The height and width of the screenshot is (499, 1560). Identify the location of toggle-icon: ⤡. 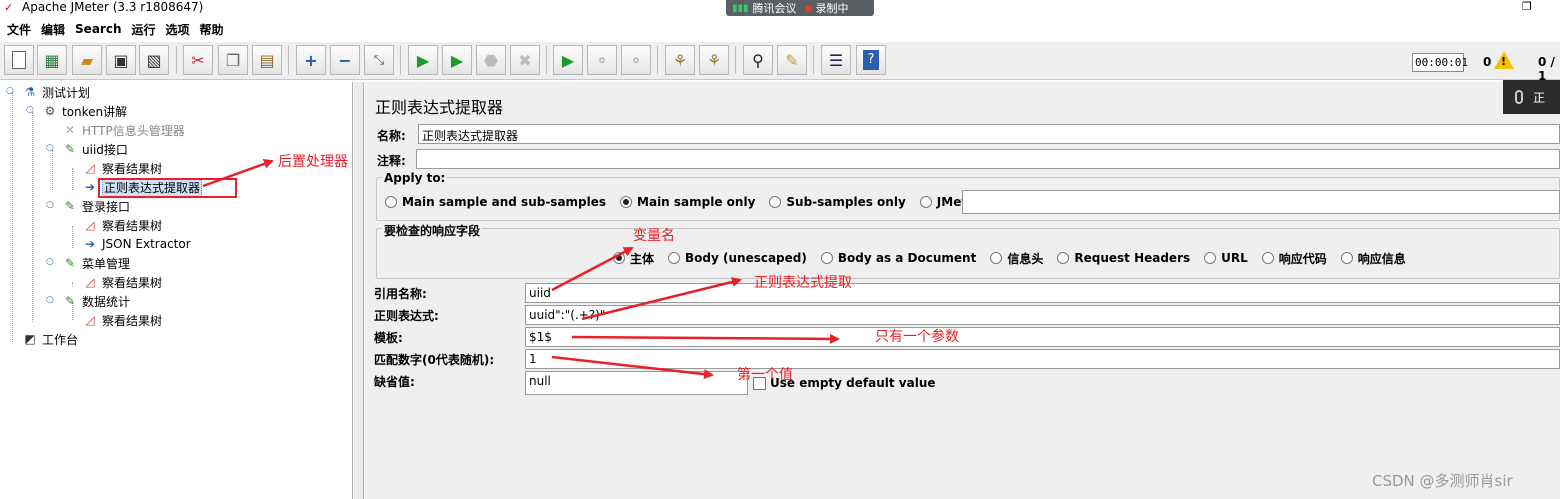
(379, 60).